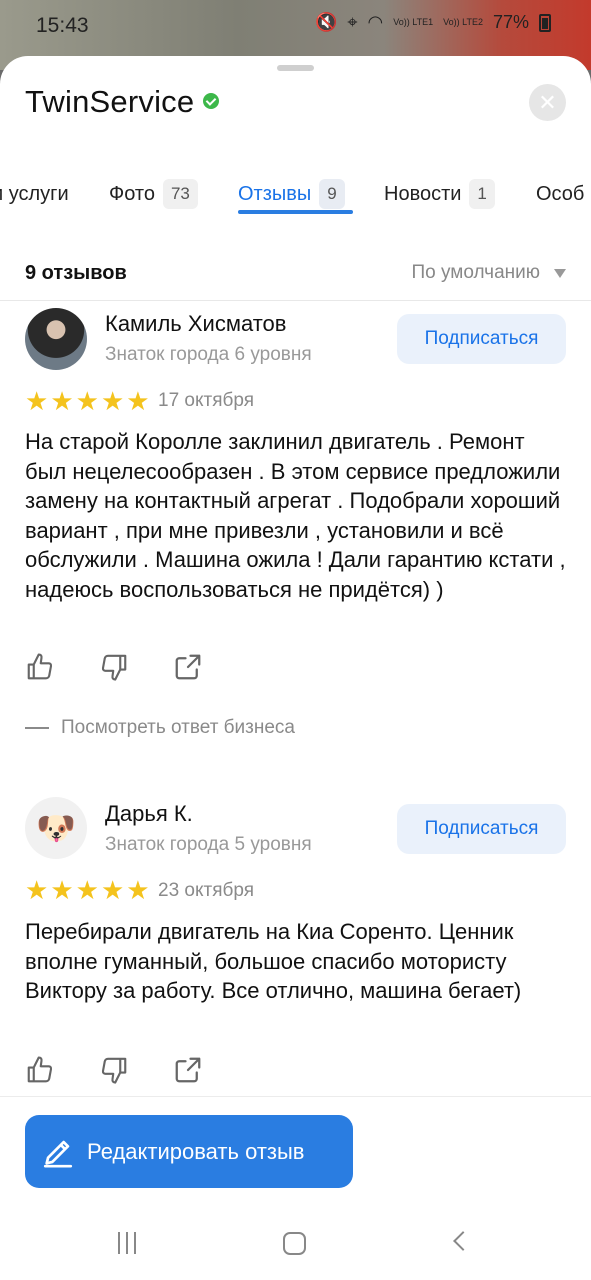 The height and width of the screenshot is (1280, 591). I want to click on review-author: Дарья К., so click(149, 814).